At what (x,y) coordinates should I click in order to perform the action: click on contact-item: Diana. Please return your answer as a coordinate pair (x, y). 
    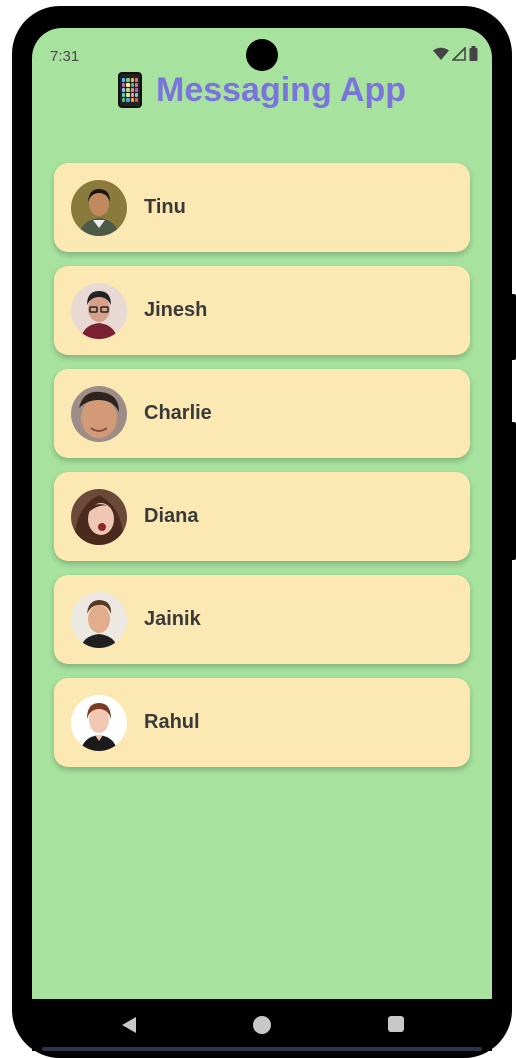
    Looking at the image, I should click on (262, 516).